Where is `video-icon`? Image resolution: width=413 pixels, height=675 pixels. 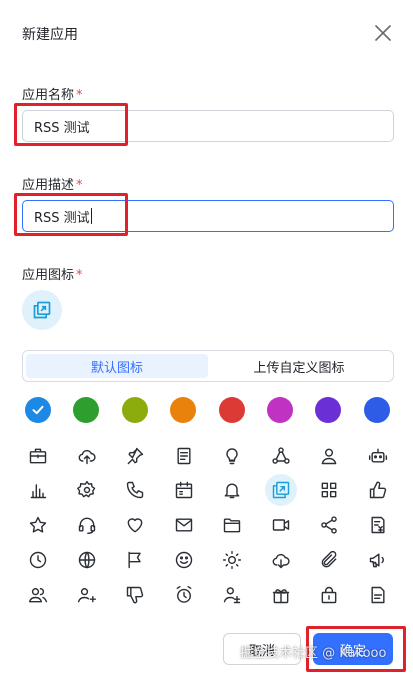 video-icon is located at coordinates (281, 525).